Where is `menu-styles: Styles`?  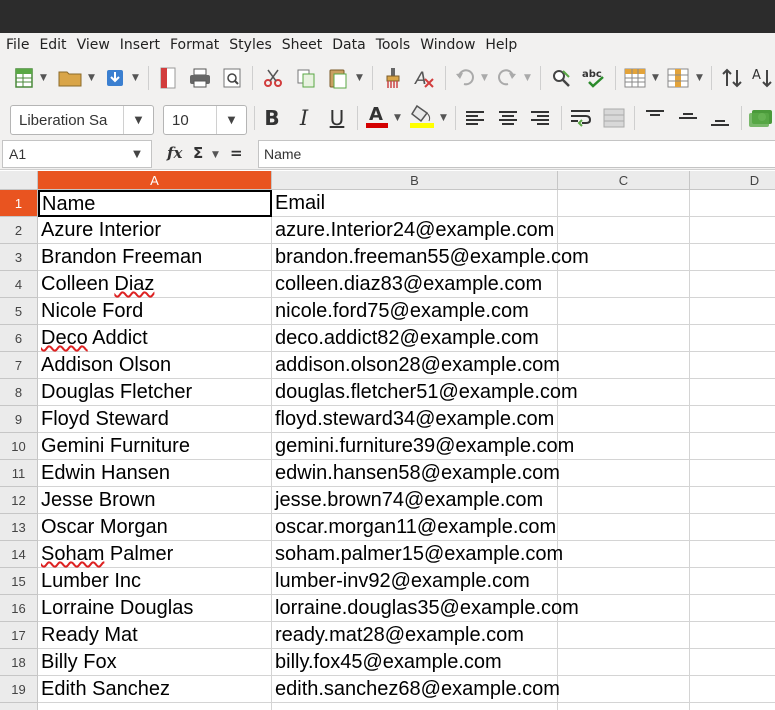
menu-styles: Styles is located at coordinates (250, 45).